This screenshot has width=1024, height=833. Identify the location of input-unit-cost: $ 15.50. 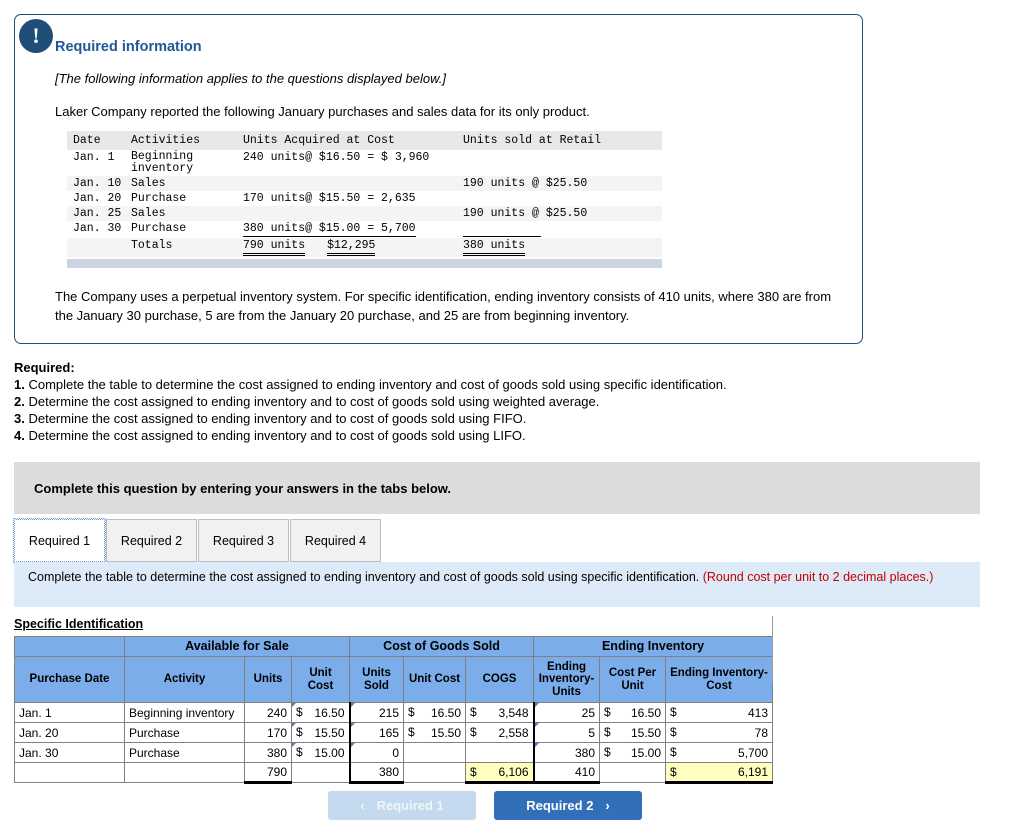
(320, 732).